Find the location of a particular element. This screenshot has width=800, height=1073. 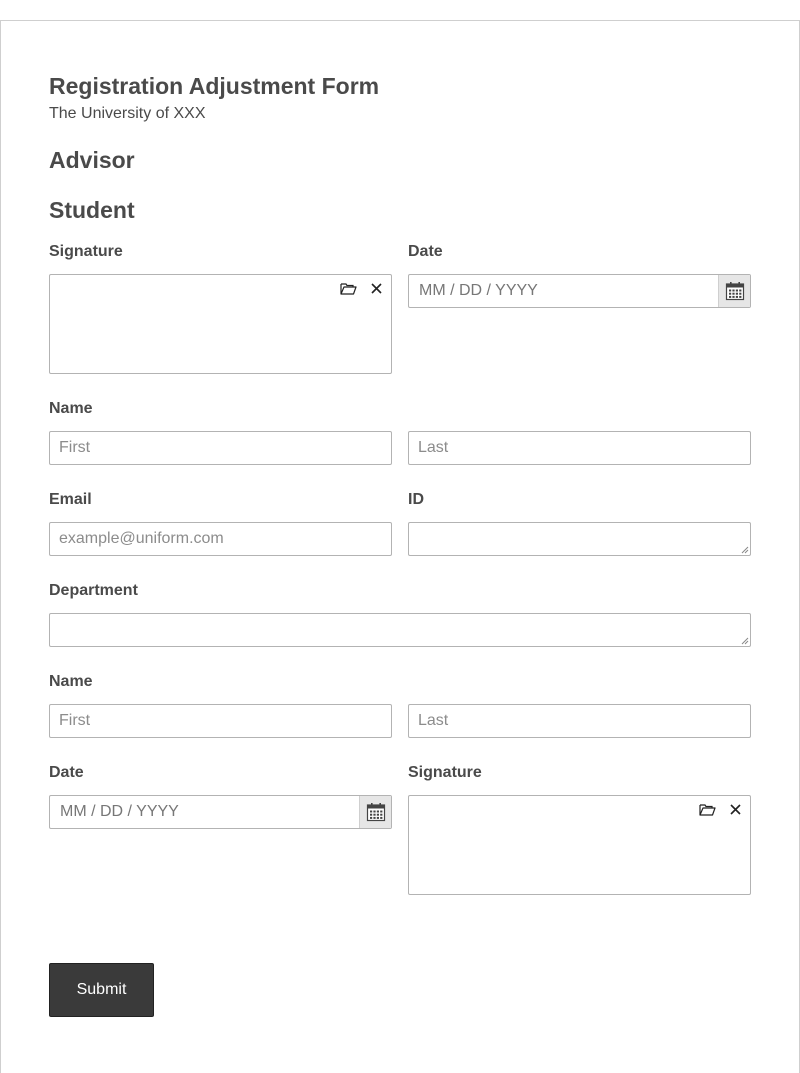

student-date-input: MM / DD / YYYY is located at coordinates (579, 291).